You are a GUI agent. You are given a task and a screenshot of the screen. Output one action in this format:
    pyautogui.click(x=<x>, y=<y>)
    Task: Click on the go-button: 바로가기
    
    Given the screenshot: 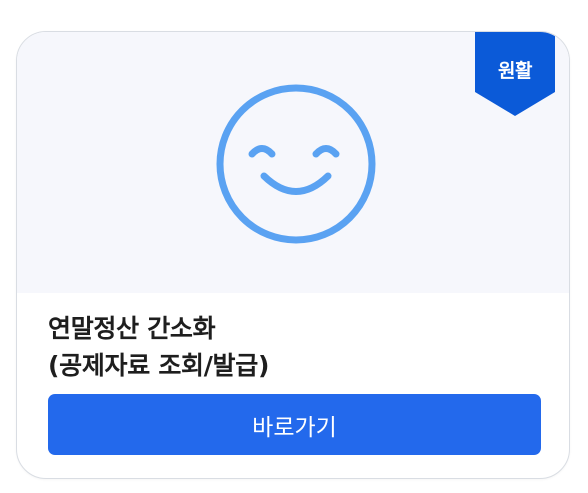 What is the action you would take?
    pyautogui.click(x=294, y=424)
    